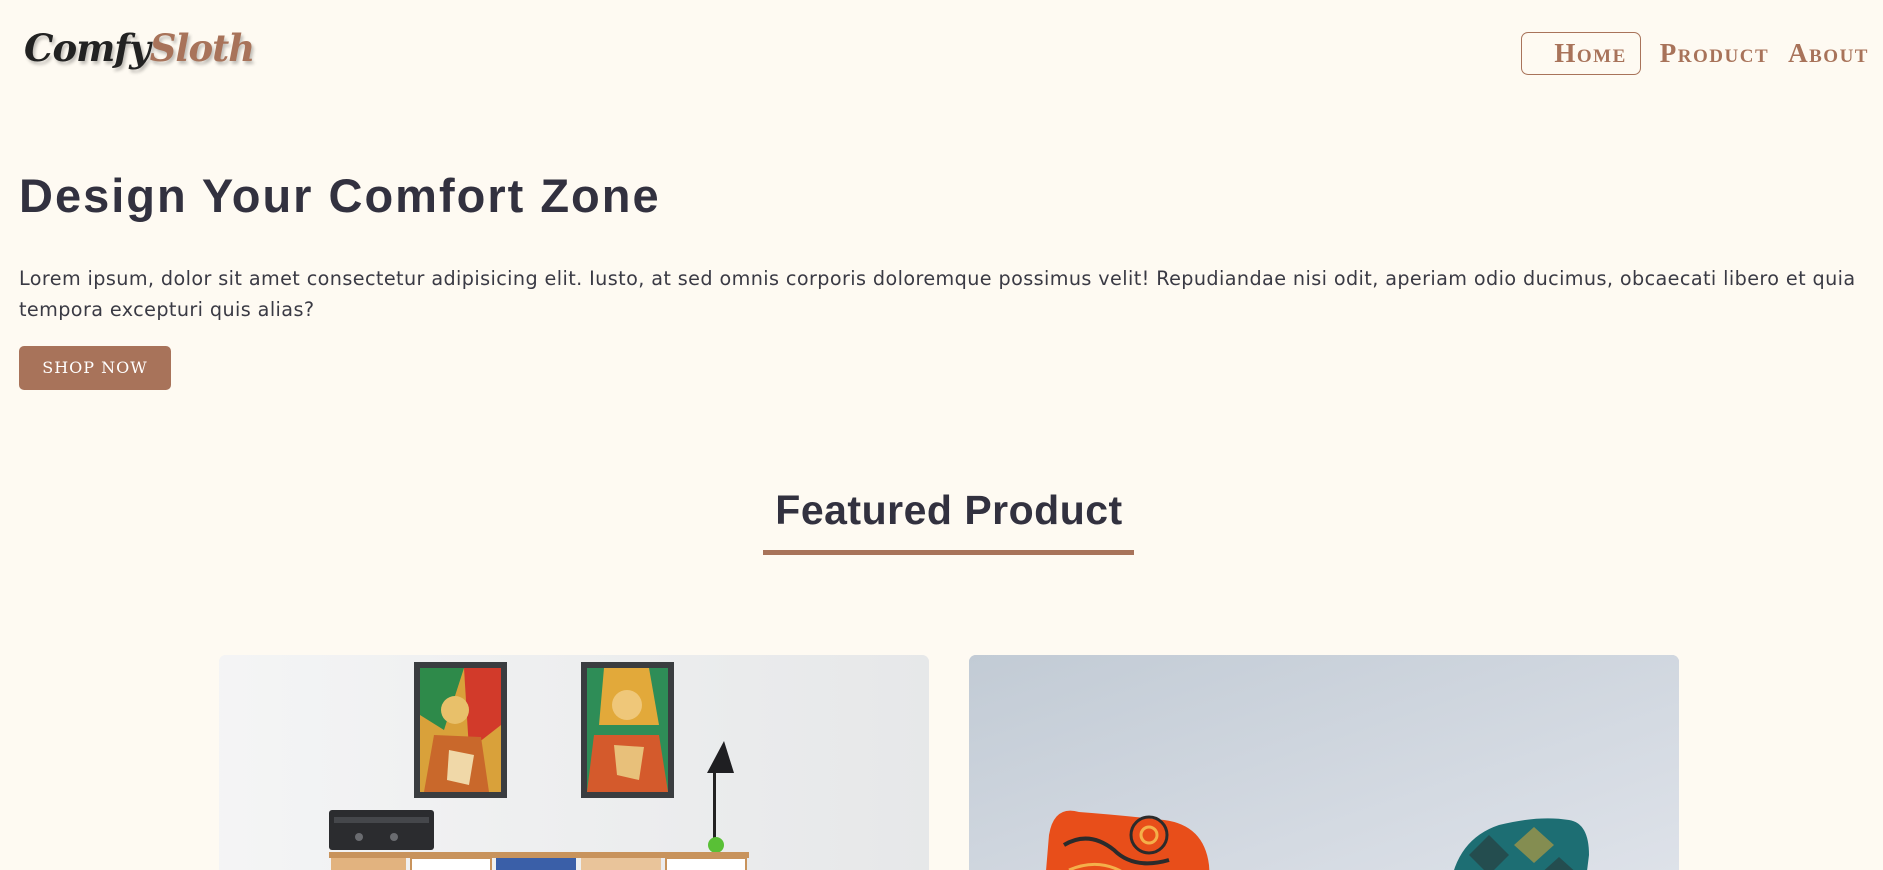  I want to click on nav-link-home: Home, so click(1581, 53).